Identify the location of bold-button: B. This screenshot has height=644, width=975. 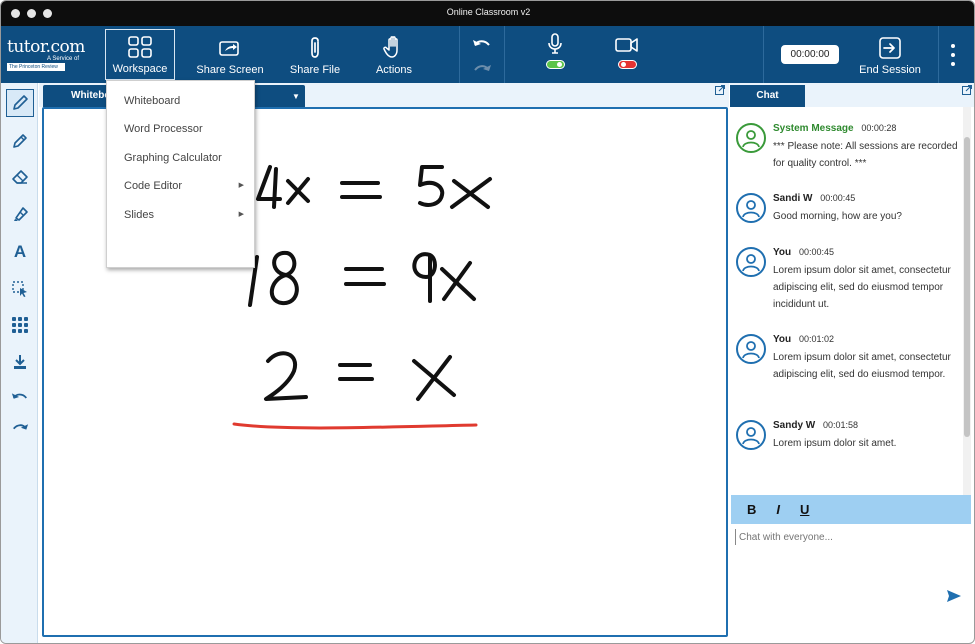
(751, 509).